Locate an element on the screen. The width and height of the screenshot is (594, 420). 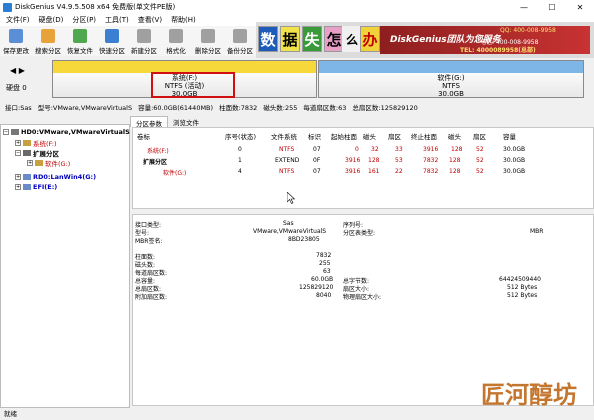
tree-label: HD0:VMware,VMwareVirtualS is located at coordinates (75, 132).